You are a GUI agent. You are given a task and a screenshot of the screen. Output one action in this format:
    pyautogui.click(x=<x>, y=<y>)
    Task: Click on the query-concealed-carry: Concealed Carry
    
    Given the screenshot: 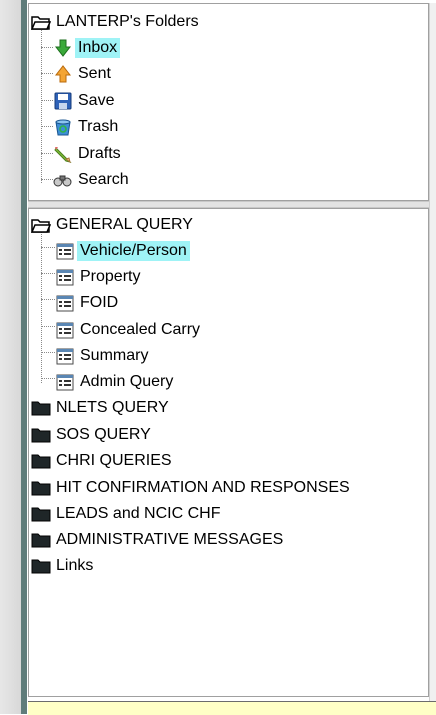 What is the action you would take?
    pyautogui.click(x=129, y=330)
    